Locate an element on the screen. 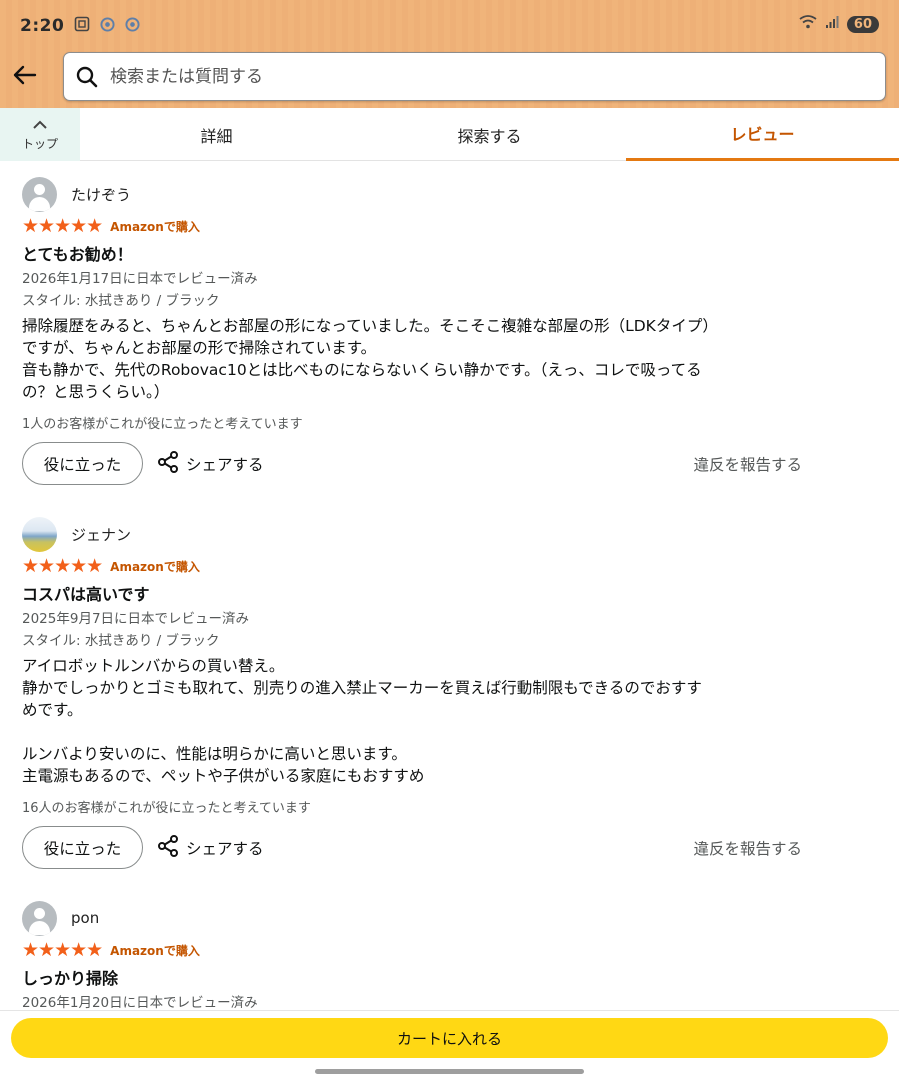 The height and width of the screenshot is (1080, 899). review-title: コスパは高いです is located at coordinates (86, 594).